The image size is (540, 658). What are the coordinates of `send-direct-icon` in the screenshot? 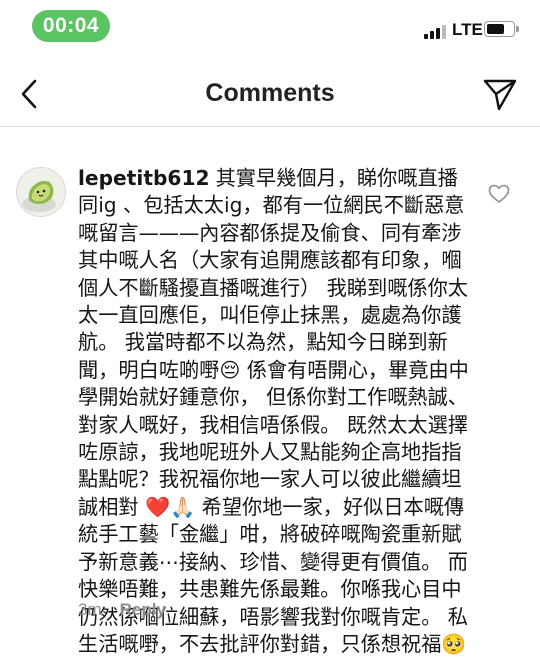 It's located at (500, 94).